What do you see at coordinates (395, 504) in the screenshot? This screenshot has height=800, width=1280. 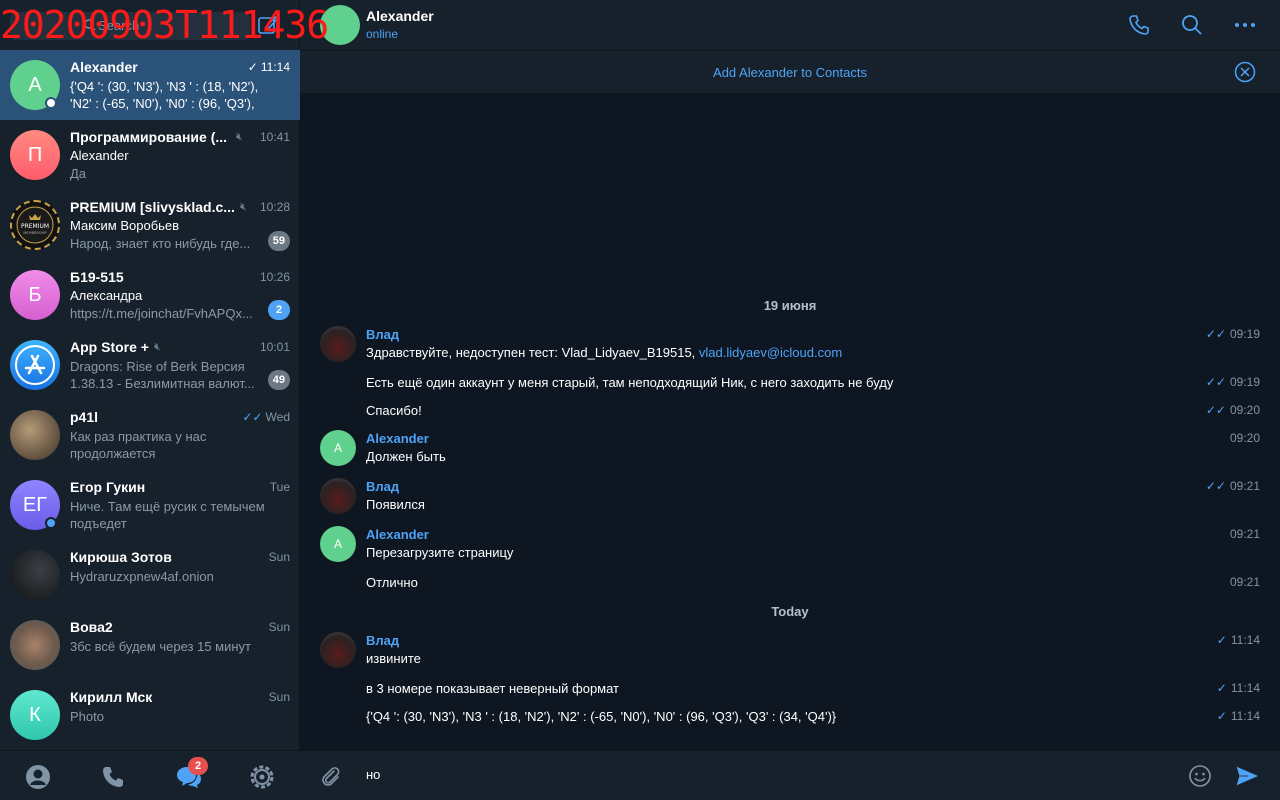 I see `message-text: Появился` at bounding box center [395, 504].